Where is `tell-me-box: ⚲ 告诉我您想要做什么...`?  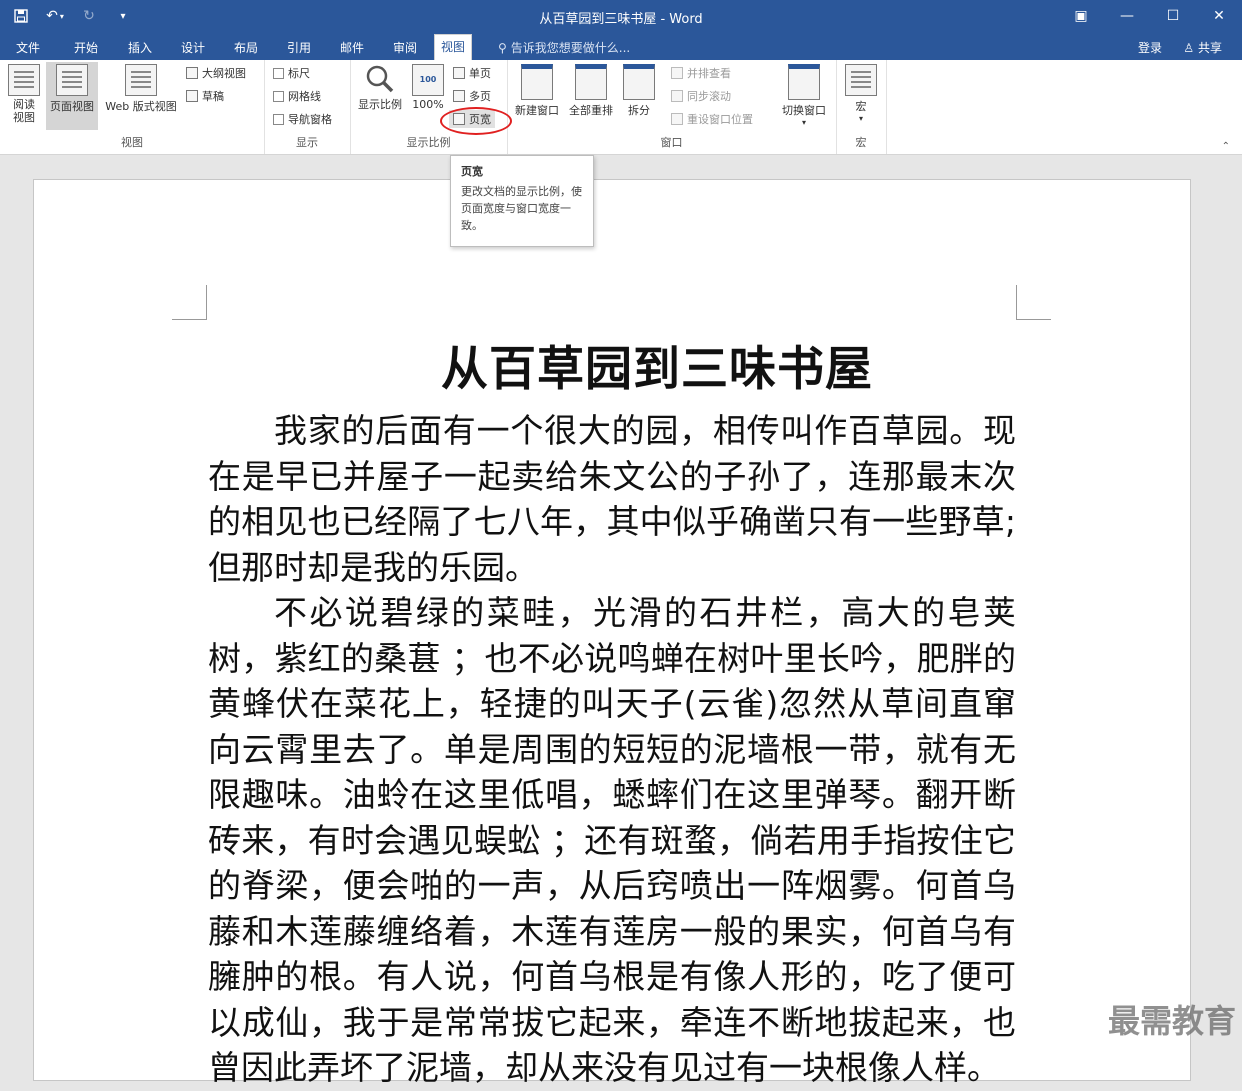 tell-me-box: ⚲ 告诉我您想要做什么... is located at coordinates (564, 48).